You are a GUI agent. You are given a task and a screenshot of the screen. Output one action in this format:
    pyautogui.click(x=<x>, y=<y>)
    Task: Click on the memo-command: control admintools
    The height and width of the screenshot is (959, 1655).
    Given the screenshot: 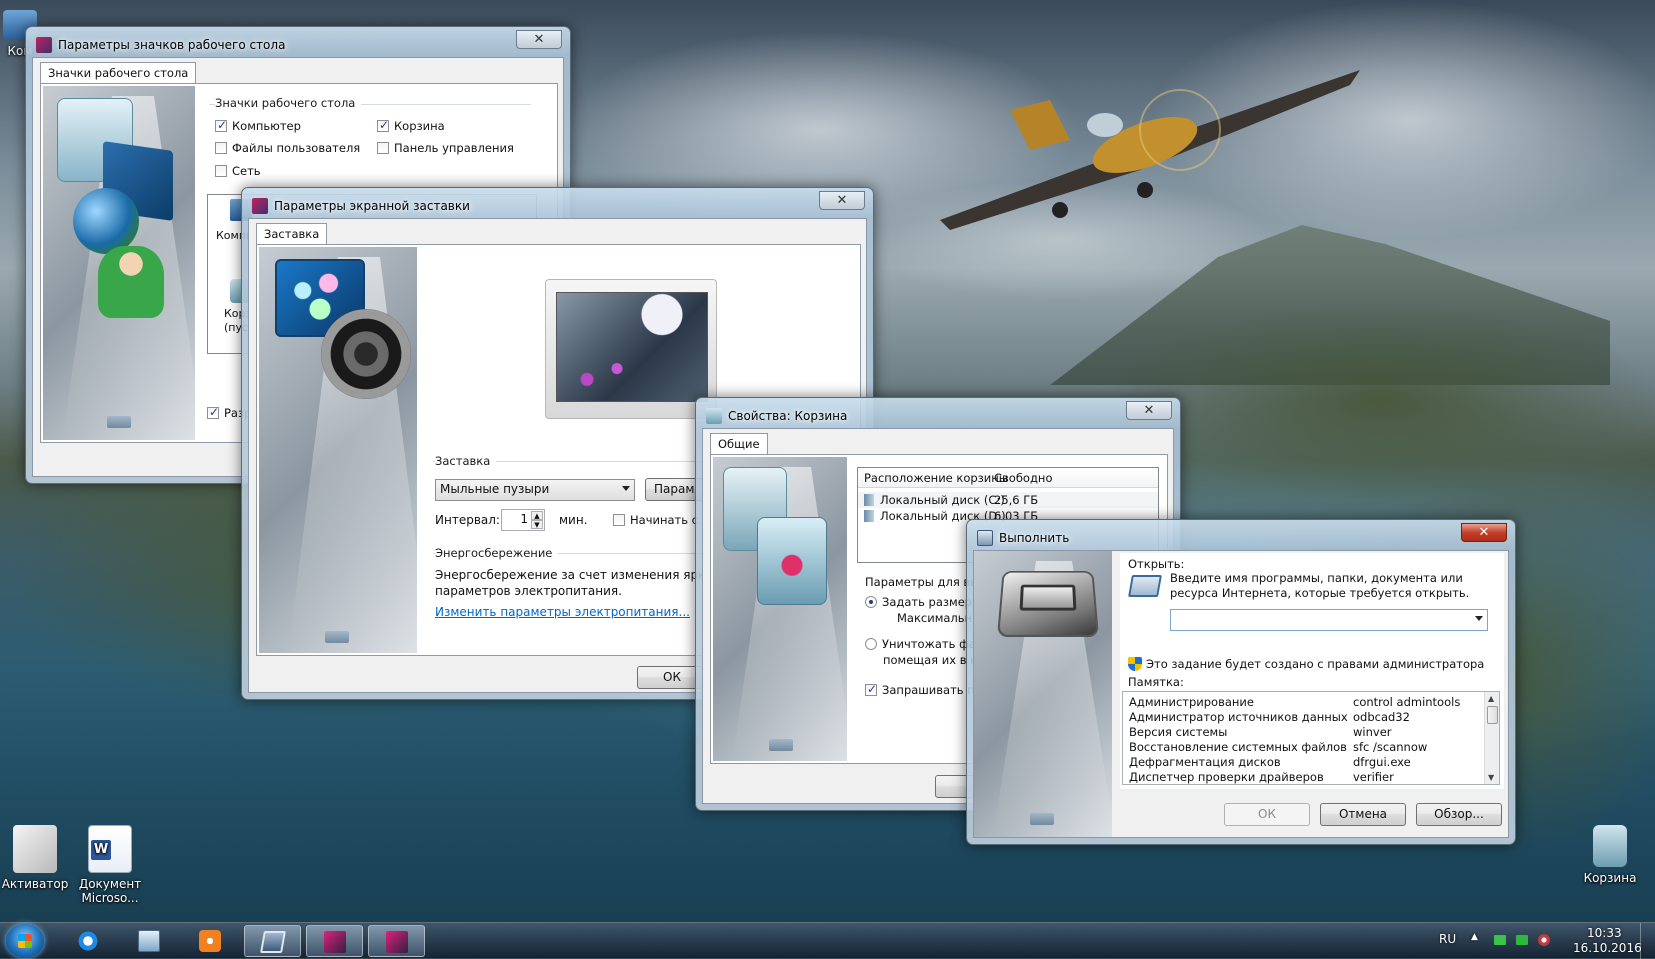 What is the action you would take?
    pyautogui.click(x=1407, y=702)
    